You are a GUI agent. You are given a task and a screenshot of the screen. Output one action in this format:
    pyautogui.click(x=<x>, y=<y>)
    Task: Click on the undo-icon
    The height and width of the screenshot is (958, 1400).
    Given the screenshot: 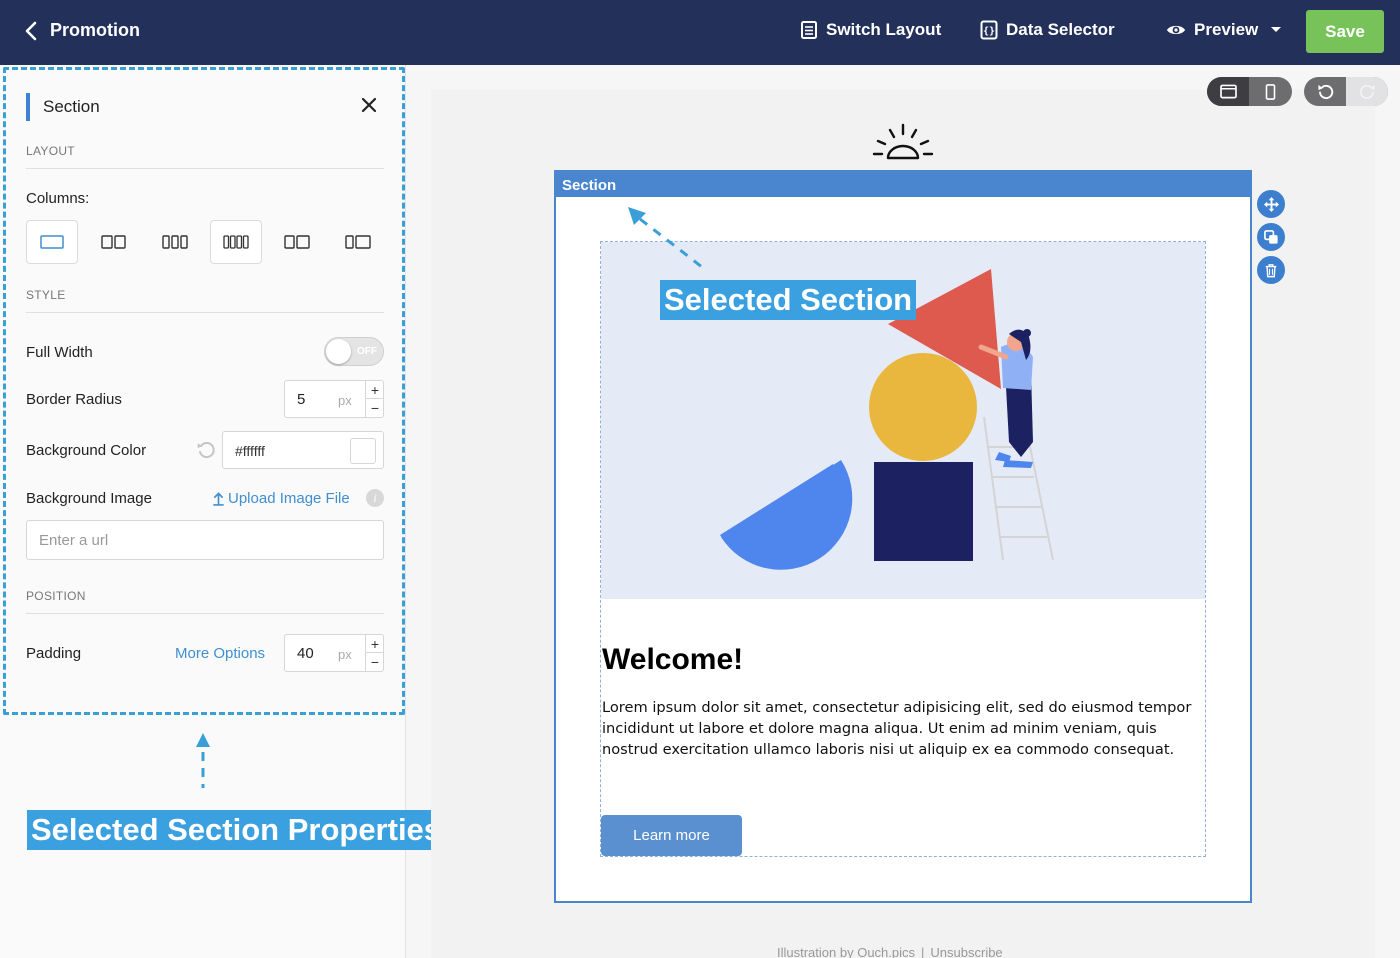 What is the action you would take?
    pyautogui.click(x=1325, y=92)
    